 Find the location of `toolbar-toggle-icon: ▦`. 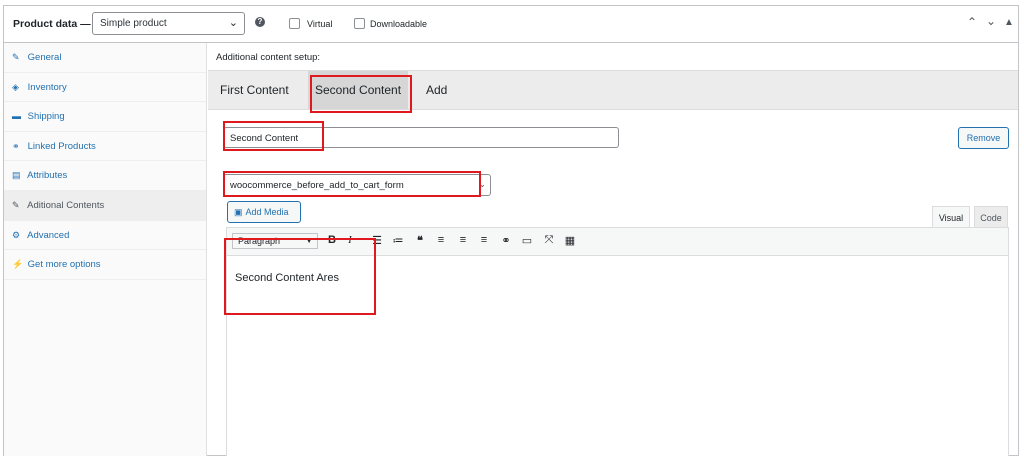

toolbar-toggle-icon: ▦ is located at coordinates (570, 240).